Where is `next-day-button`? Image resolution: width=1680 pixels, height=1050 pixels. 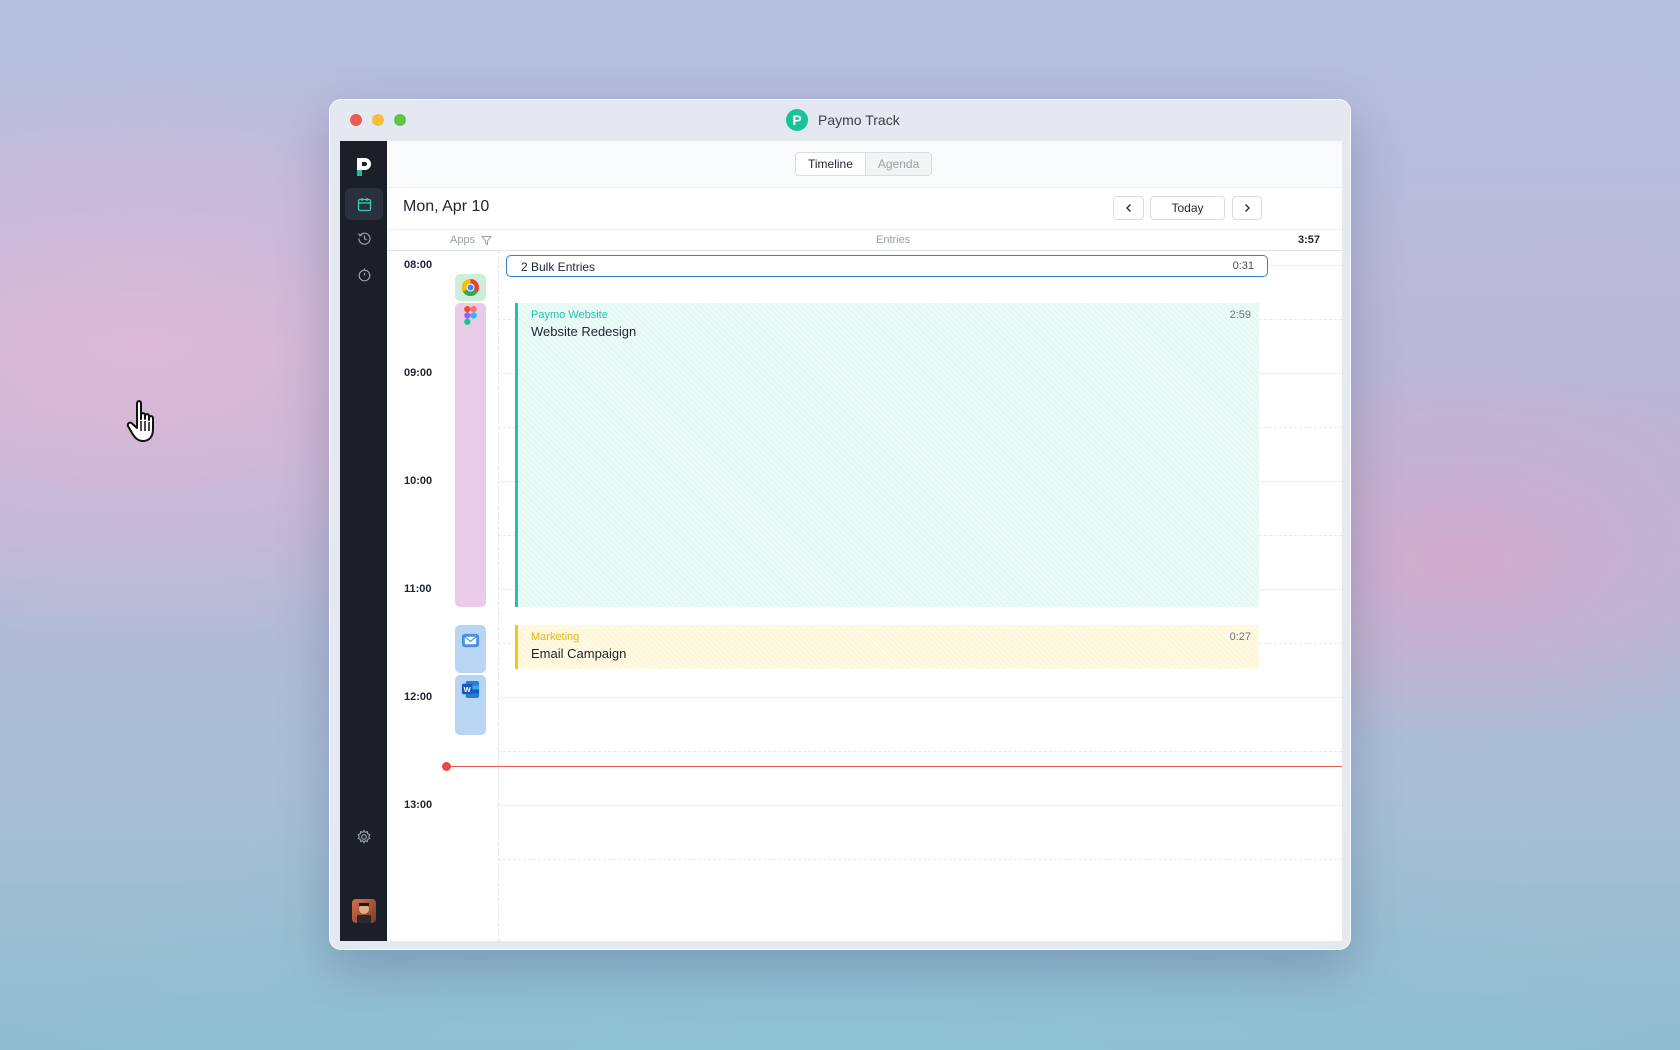
next-day-button is located at coordinates (1247, 208).